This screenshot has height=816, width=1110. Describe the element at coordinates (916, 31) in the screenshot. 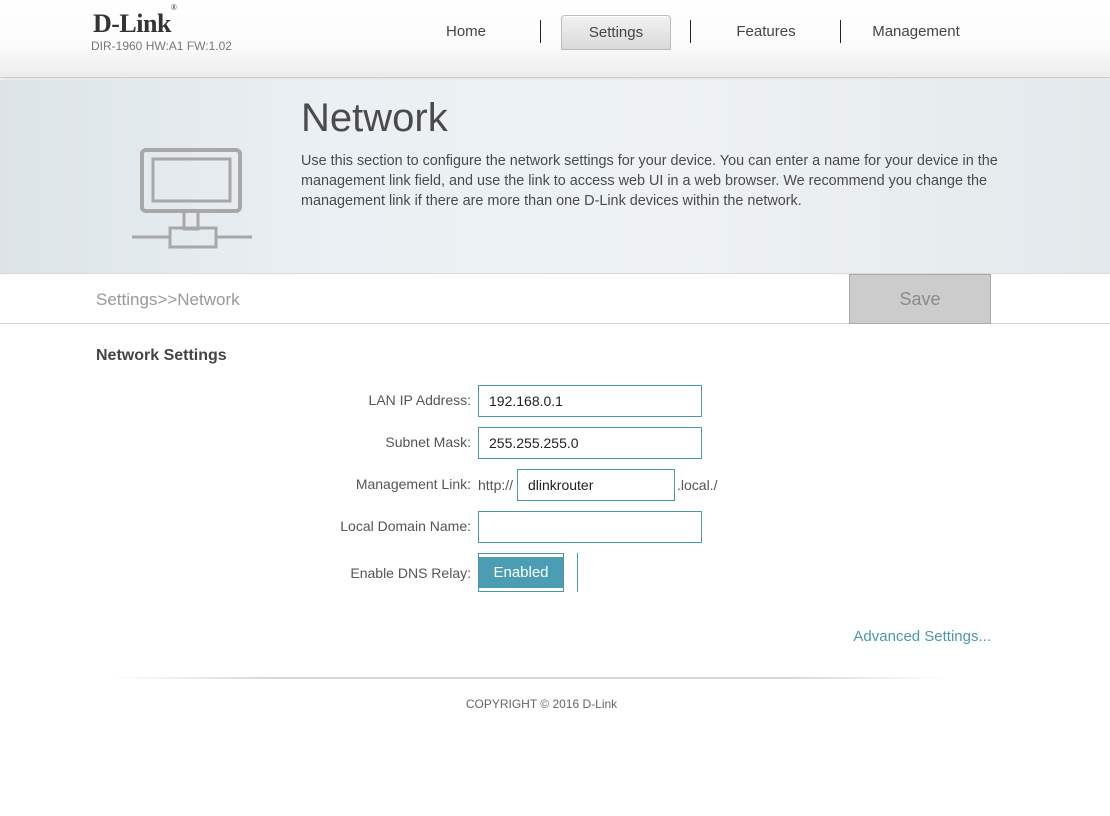

I see `nav-management: Management` at that location.